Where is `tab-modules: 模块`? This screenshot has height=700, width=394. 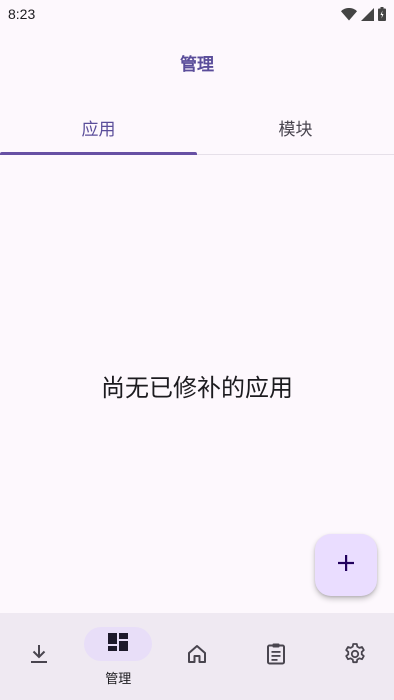
tab-modules: 模块 is located at coordinates (295, 127).